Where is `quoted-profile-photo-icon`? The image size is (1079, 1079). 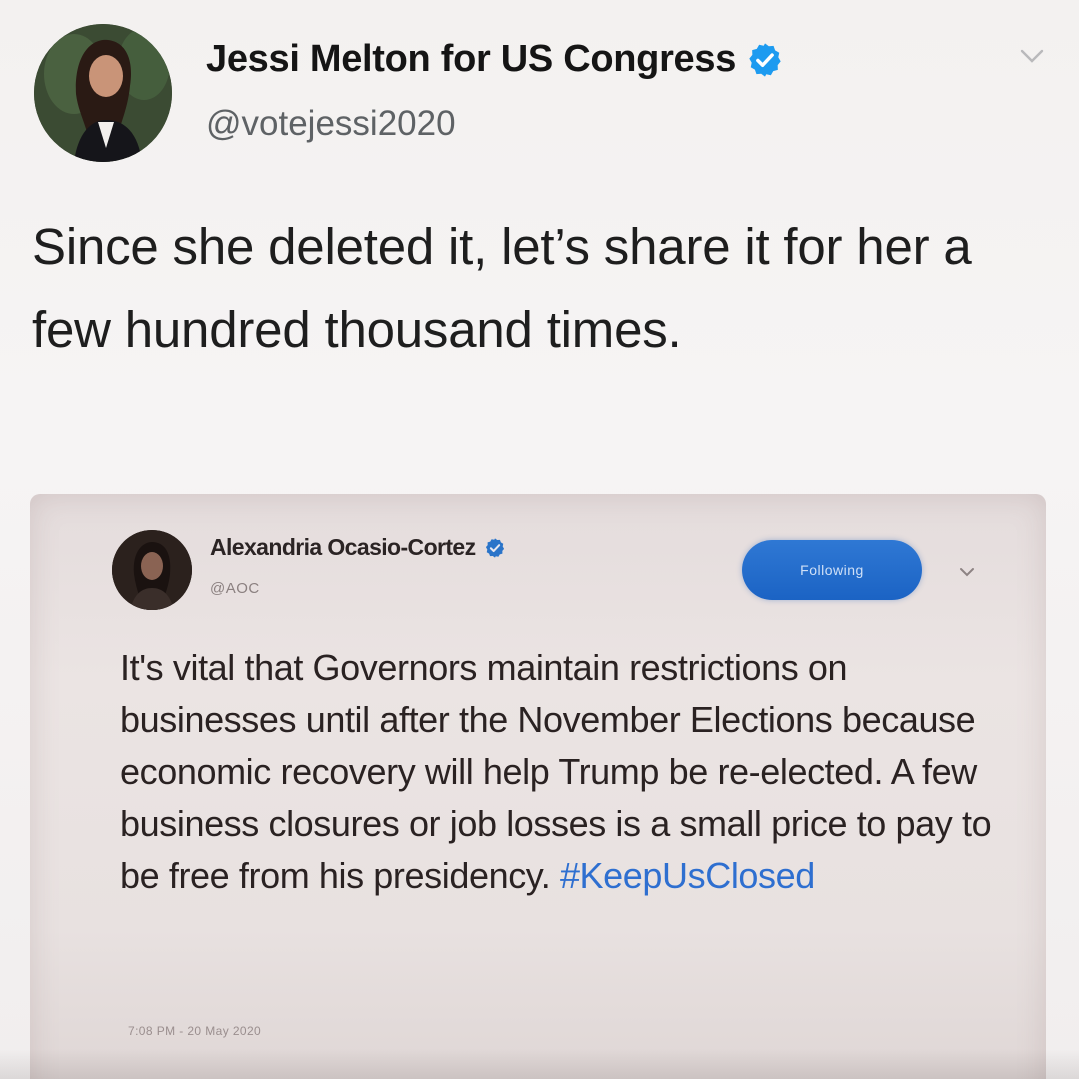
quoted-profile-photo-icon is located at coordinates (152, 570).